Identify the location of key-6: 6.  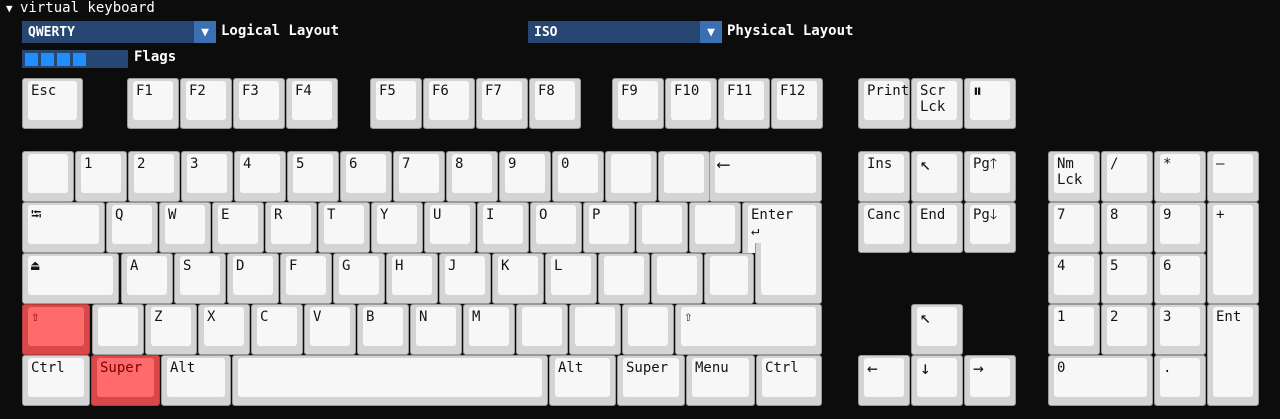
(366, 176).